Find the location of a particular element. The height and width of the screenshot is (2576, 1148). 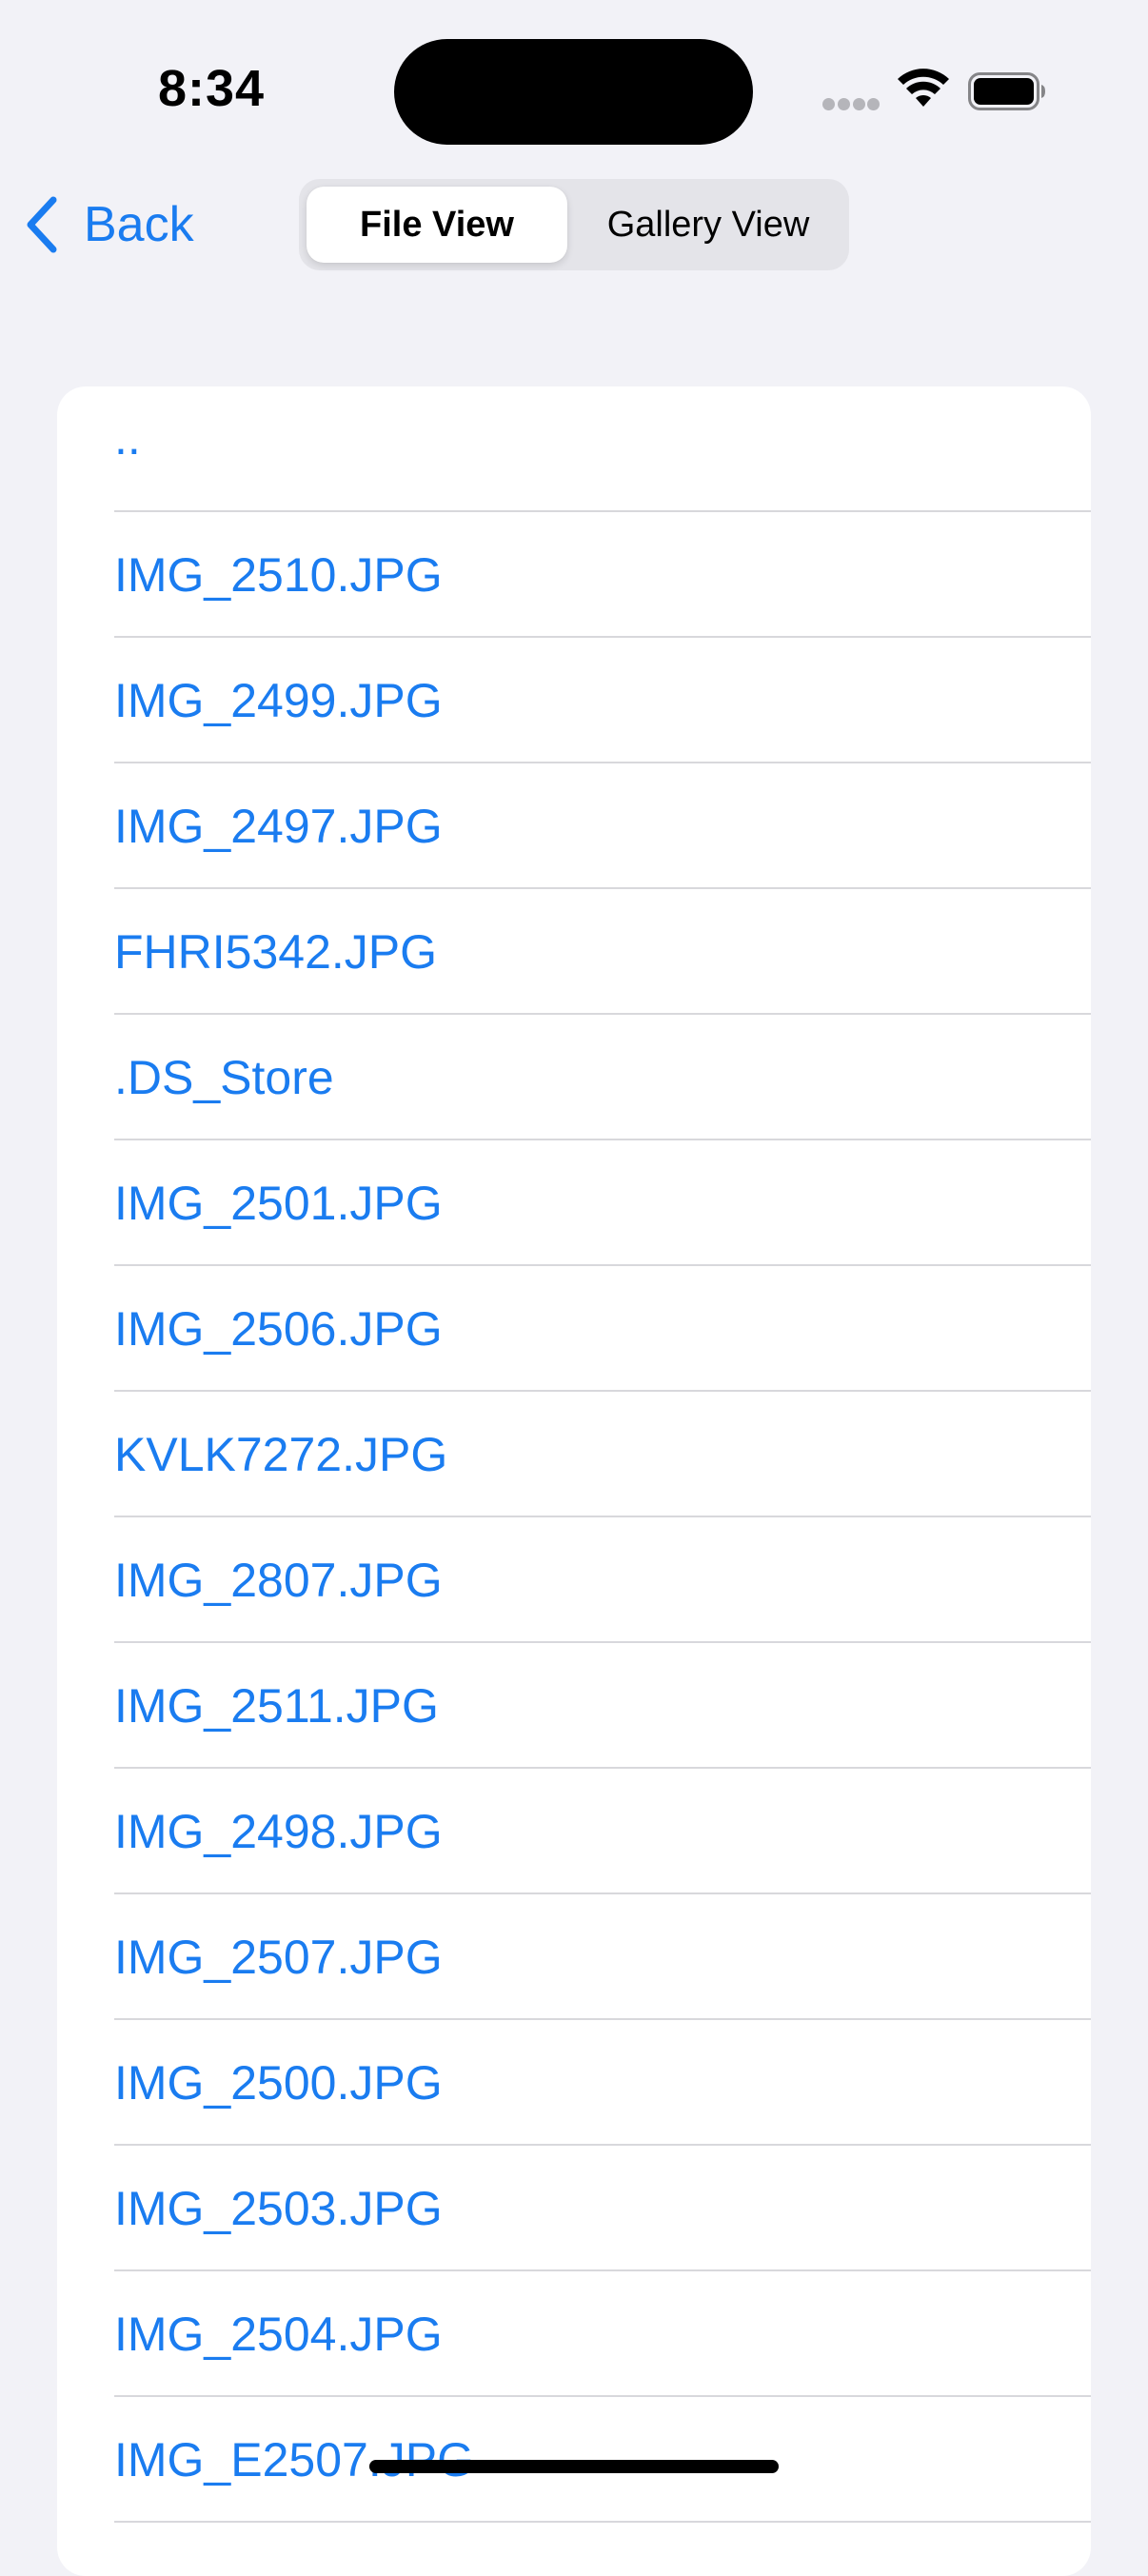

file-name: IMG_2807.JPG is located at coordinates (278, 1580).